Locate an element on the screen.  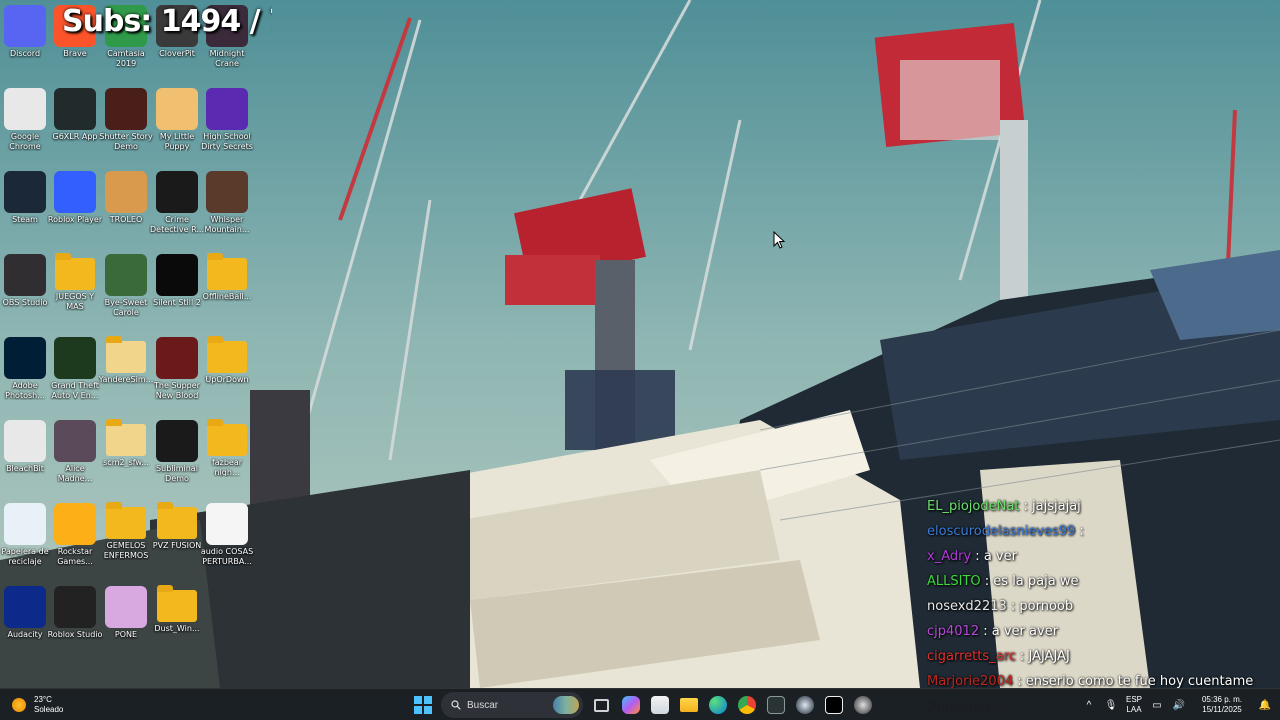
volume-icon: 🔊 is located at coordinates (1179, 705).